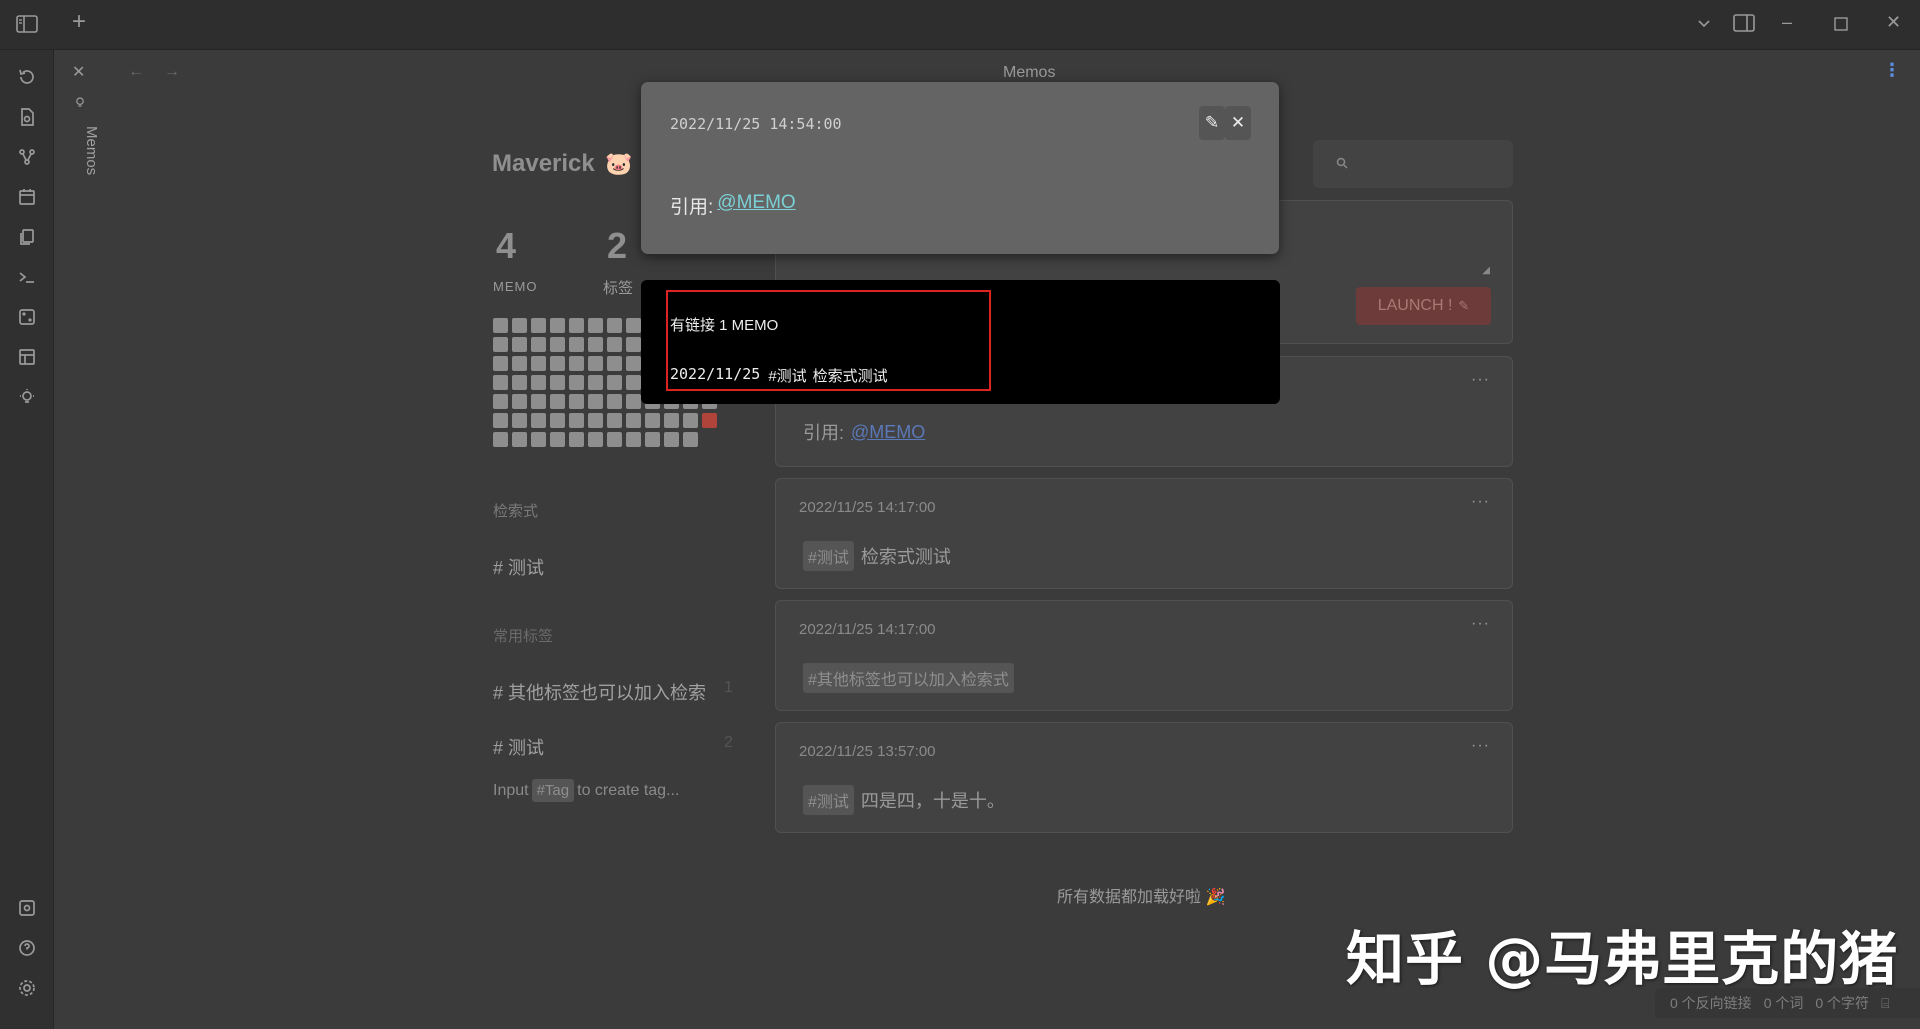 This screenshot has width=1920, height=1029. Describe the element at coordinates (80, 539) in the screenshot. I see `side-dock: ✕ Memos` at that location.